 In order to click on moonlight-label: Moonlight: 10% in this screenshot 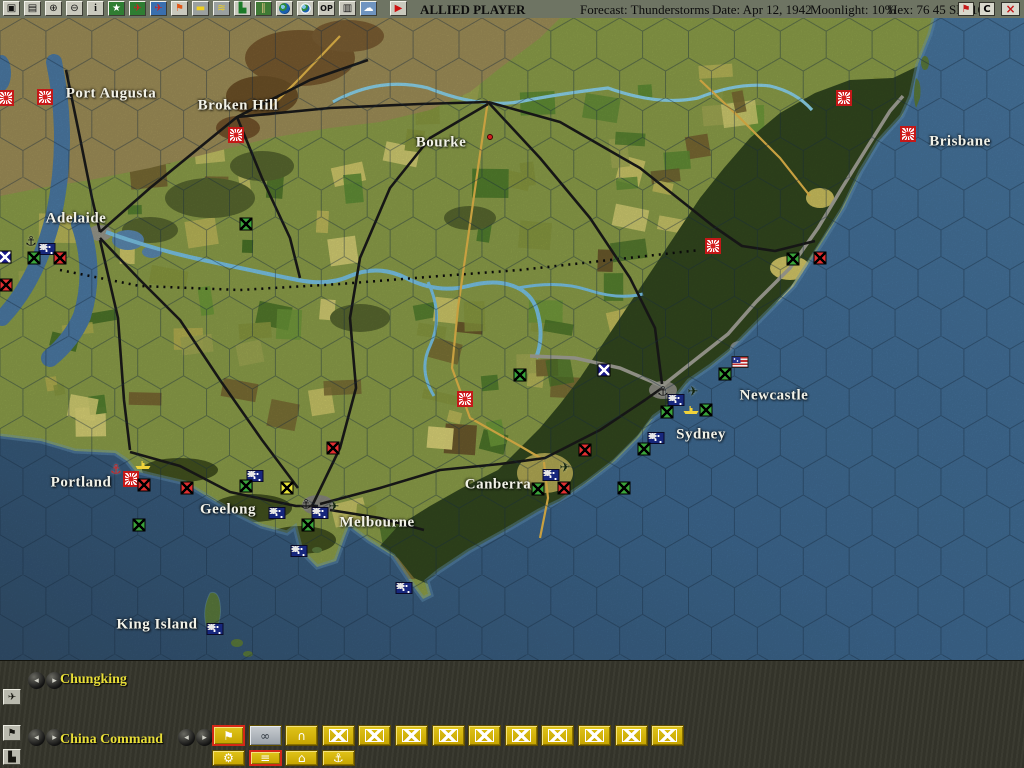, I will do `click(853, 9)`.